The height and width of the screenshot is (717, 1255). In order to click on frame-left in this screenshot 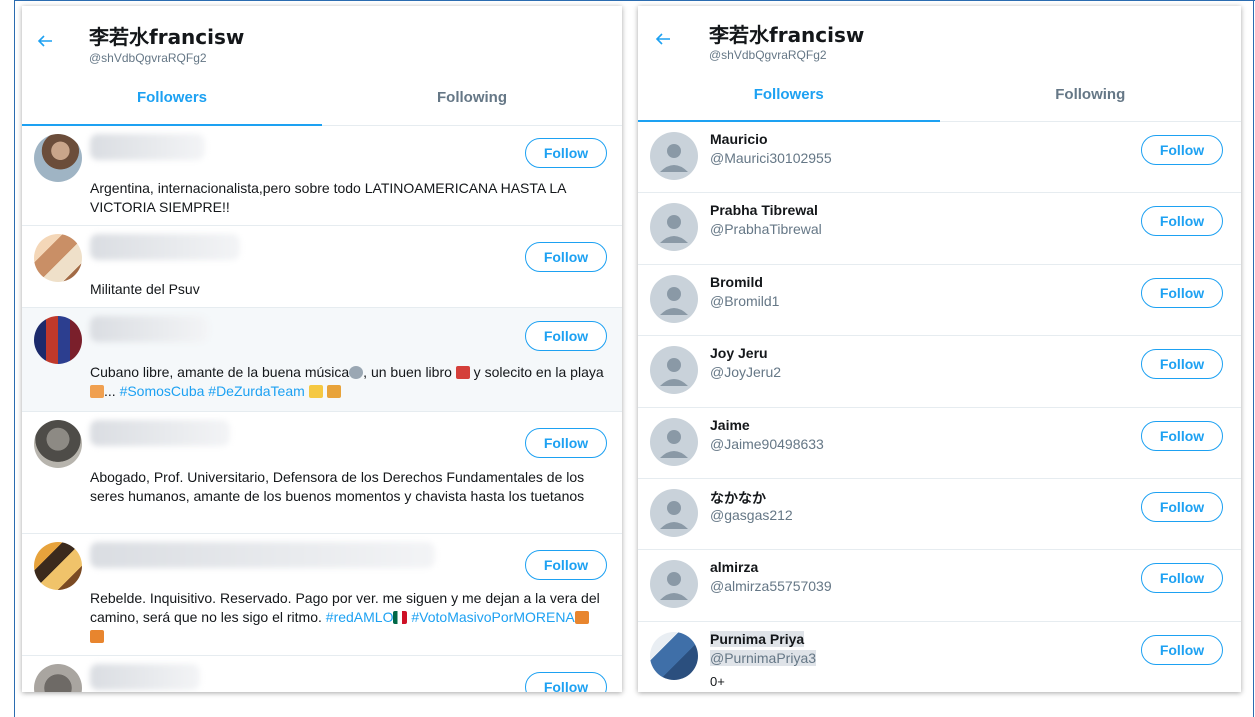, I will do `click(14, 358)`.